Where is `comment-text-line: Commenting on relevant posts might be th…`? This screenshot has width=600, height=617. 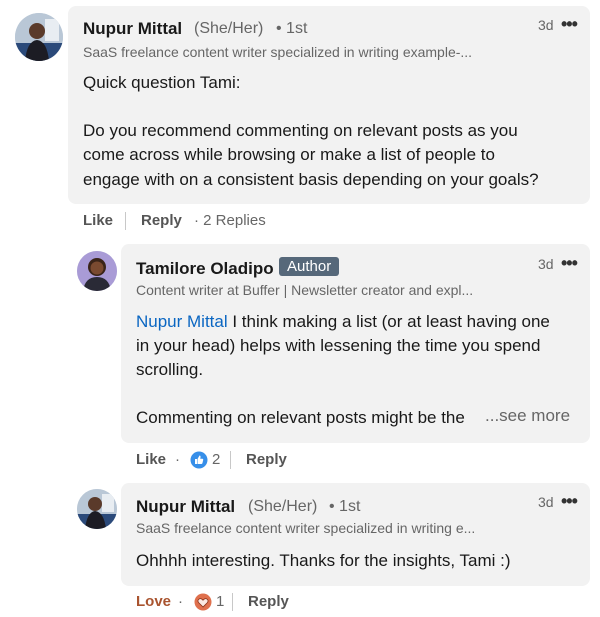
comment-text-line: Commenting on relevant posts might be th… is located at coordinates (300, 417).